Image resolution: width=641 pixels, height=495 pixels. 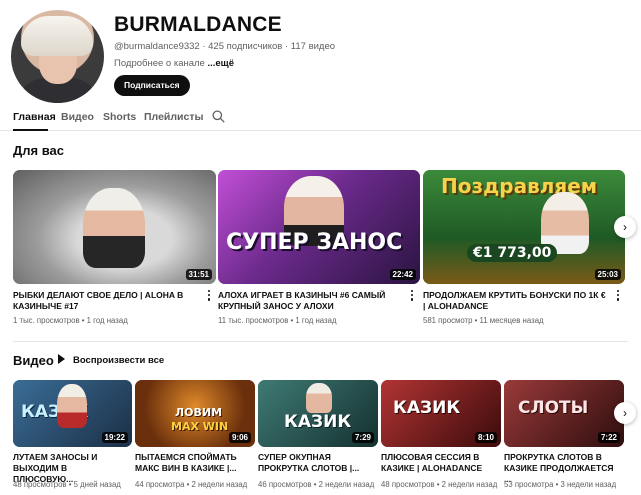 I want to click on channel-about: Подробнее о канале ...ещё, so click(x=174, y=63).